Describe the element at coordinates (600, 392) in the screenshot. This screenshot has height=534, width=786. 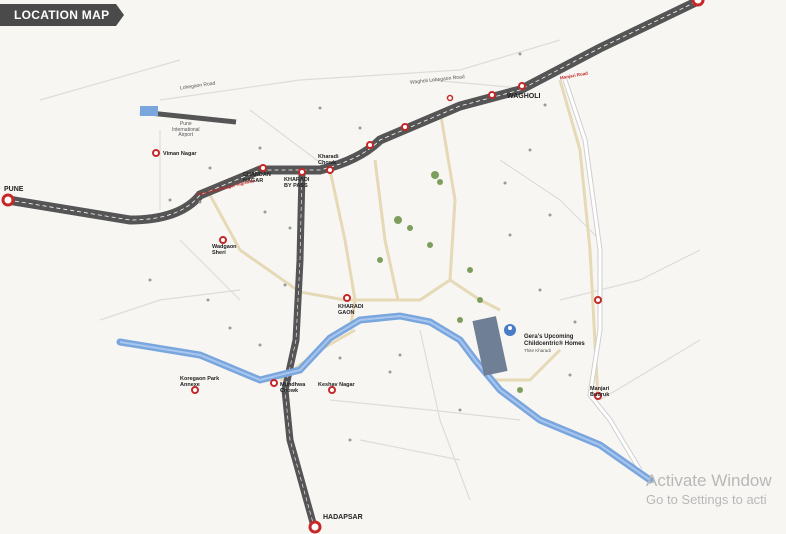
I see `label-manjari: Manjari Budruk` at that location.